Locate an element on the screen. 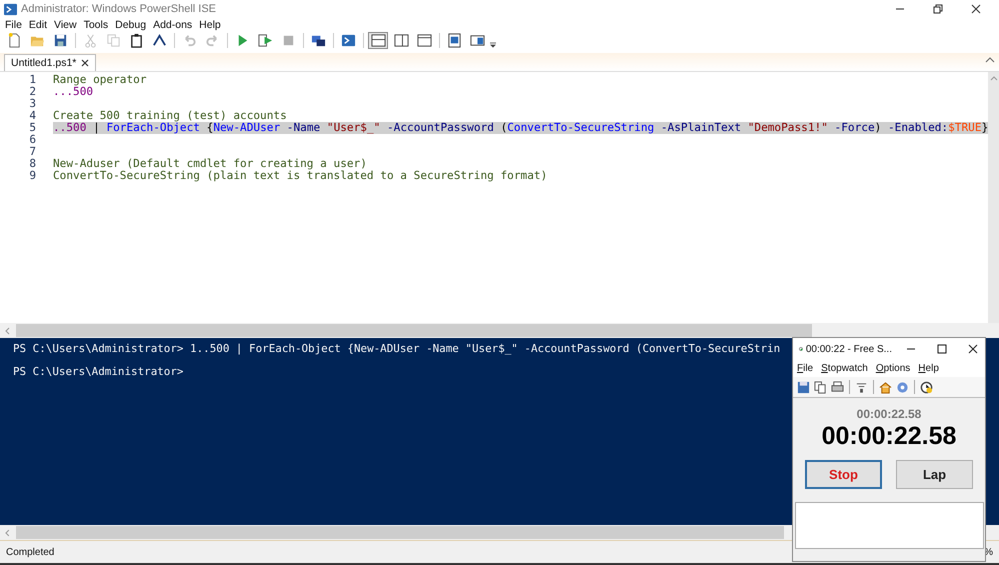 This screenshot has width=999, height=565. line-number: 9 is located at coordinates (32, 176).